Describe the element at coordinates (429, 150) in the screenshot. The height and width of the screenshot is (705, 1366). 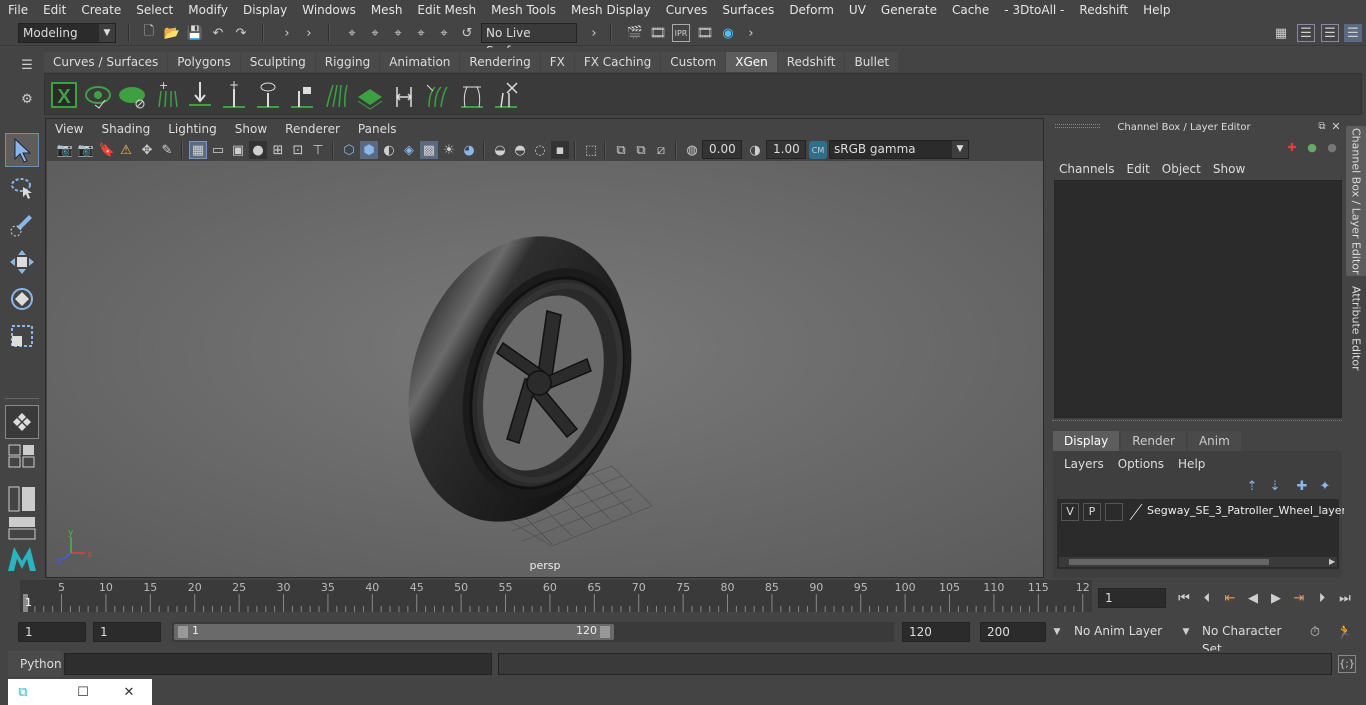
I see `checker-icon: ▩` at that location.